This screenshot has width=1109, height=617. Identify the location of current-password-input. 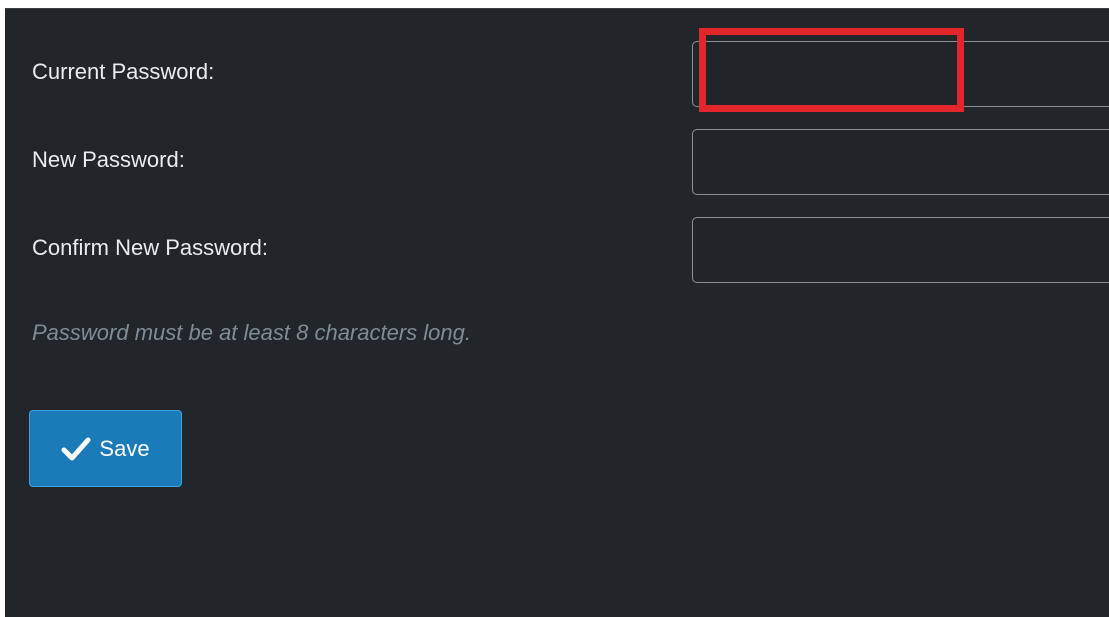
(900, 74).